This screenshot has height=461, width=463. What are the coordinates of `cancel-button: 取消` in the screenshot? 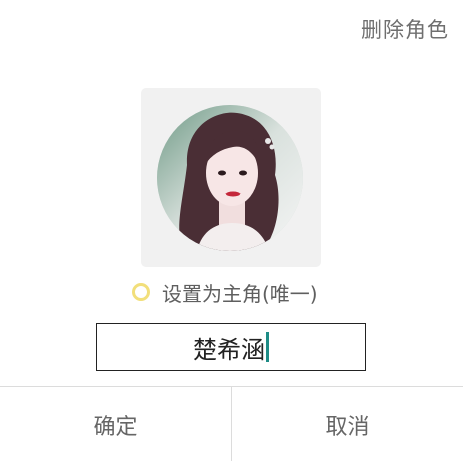 It's located at (347, 424).